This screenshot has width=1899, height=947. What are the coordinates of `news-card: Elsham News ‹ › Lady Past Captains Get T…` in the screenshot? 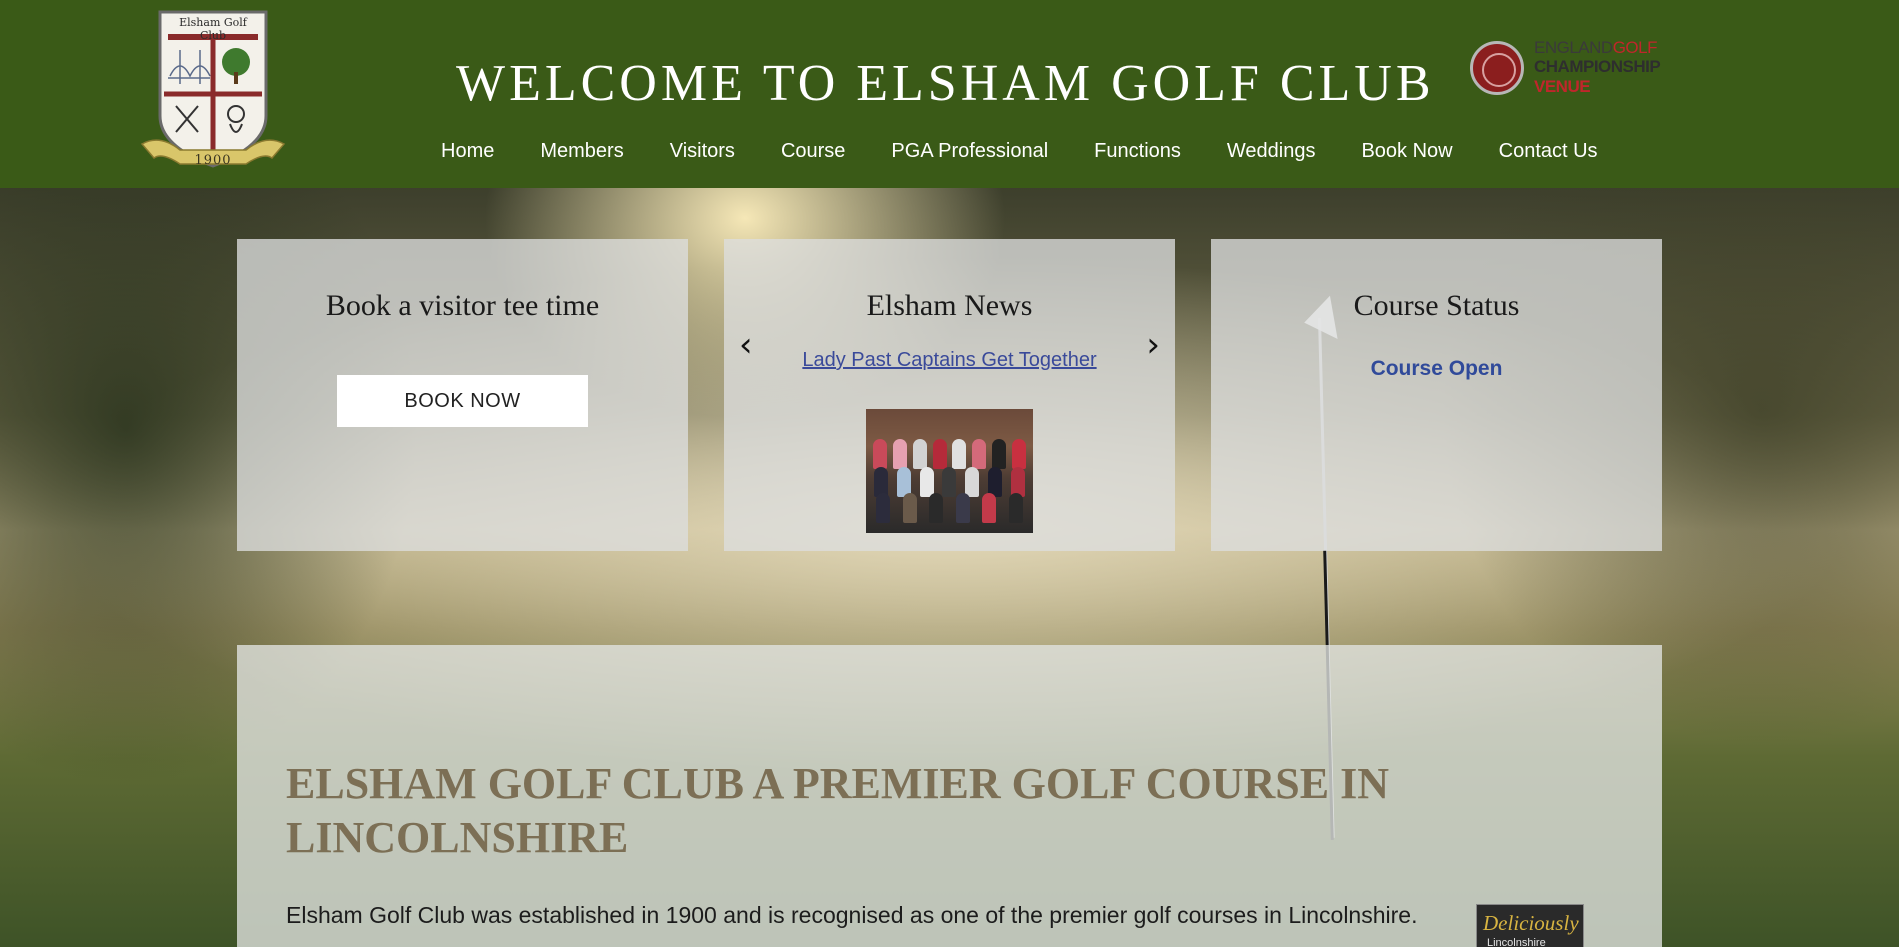 It's located at (949, 395).